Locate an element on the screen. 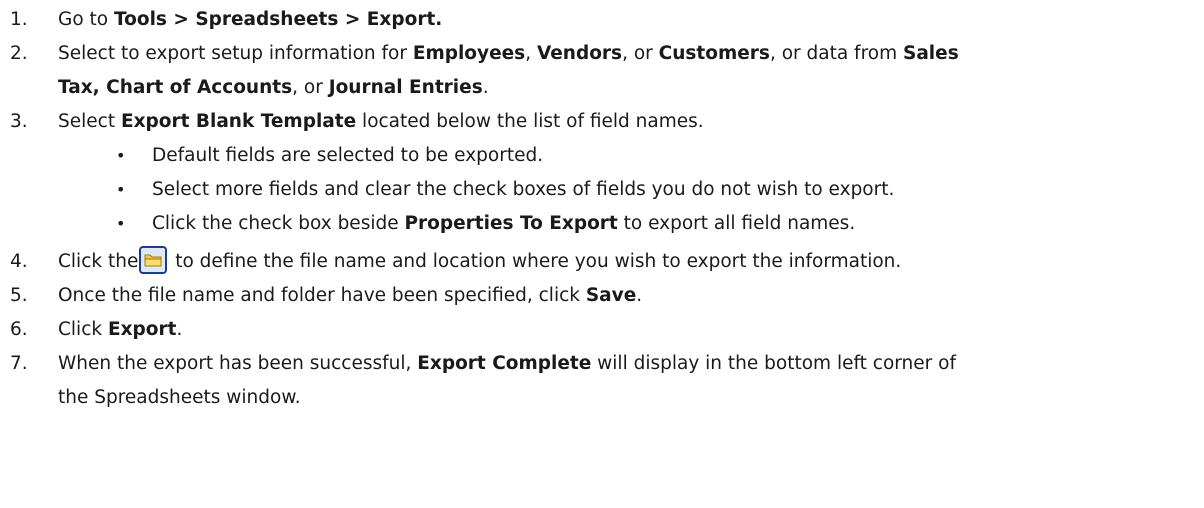 This screenshot has height=508, width=1204. step-number: 3. is located at coordinates (19, 121).